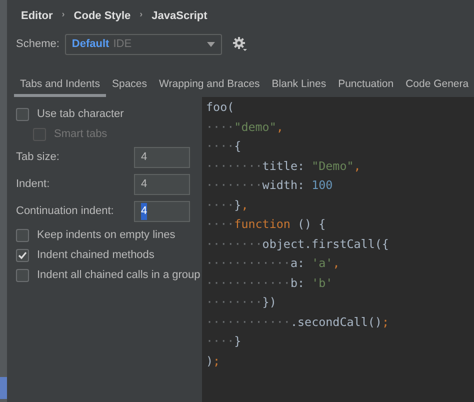 This screenshot has width=474, height=402. Describe the element at coordinates (262, 224) in the screenshot. I see `code-token: function` at that location.